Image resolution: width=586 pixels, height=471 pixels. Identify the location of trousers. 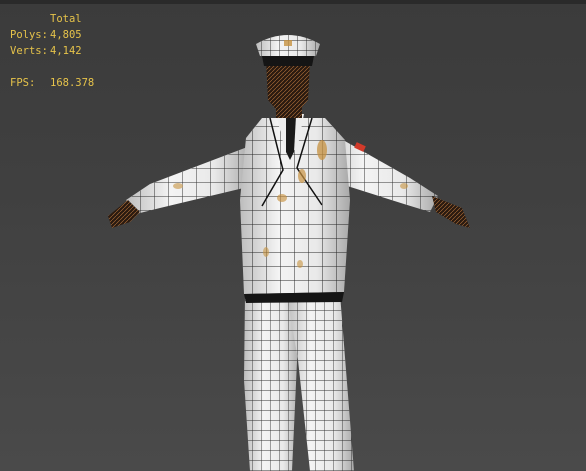
(299, 382).